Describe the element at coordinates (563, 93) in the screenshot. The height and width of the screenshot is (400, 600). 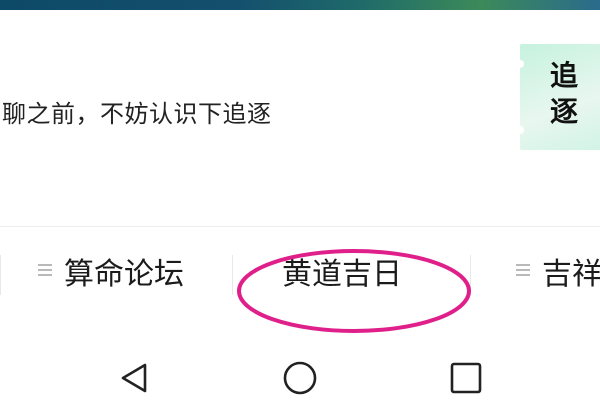
I see `promo-card-text: 追逐` at that location.